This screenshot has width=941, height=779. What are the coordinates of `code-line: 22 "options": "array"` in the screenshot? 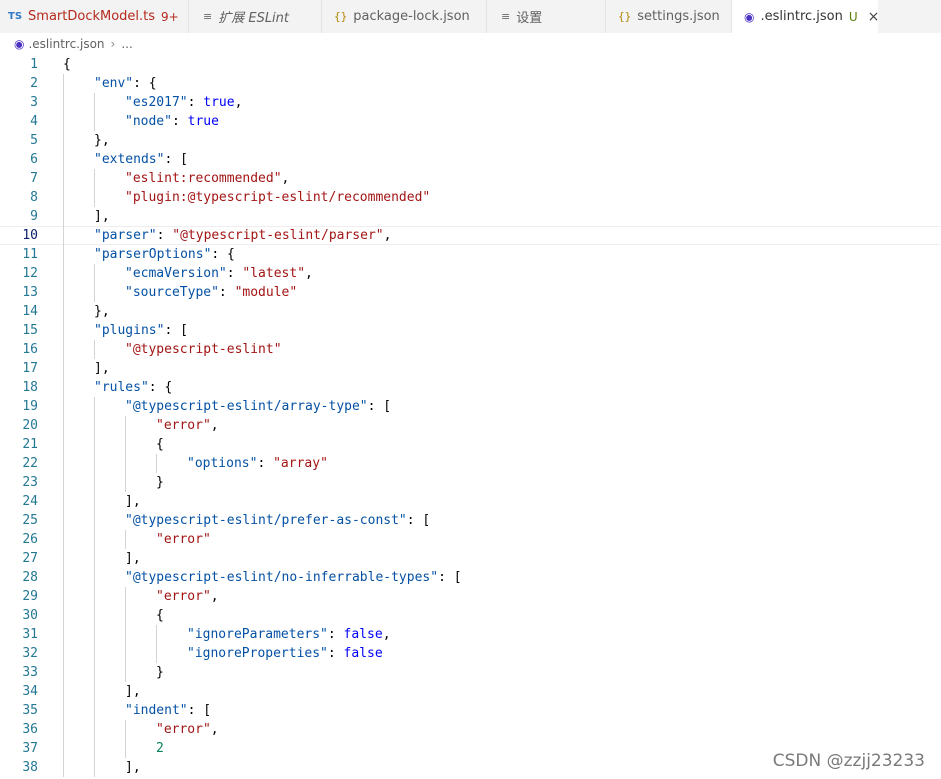 It's located at (470, 463).